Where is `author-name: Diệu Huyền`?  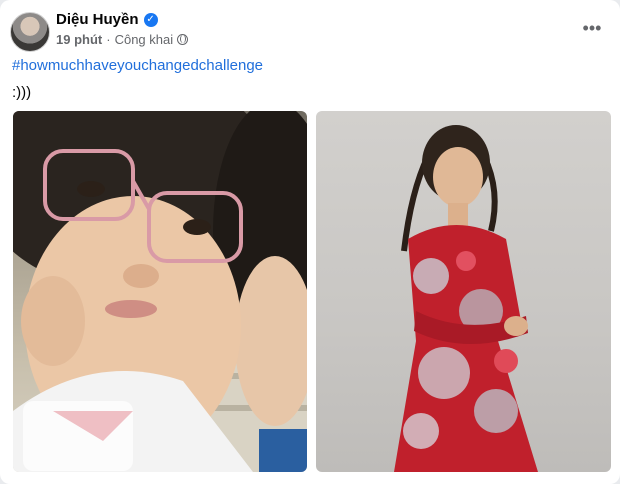
author-name: Diệu Huyền is located at coordinates (97, 19).